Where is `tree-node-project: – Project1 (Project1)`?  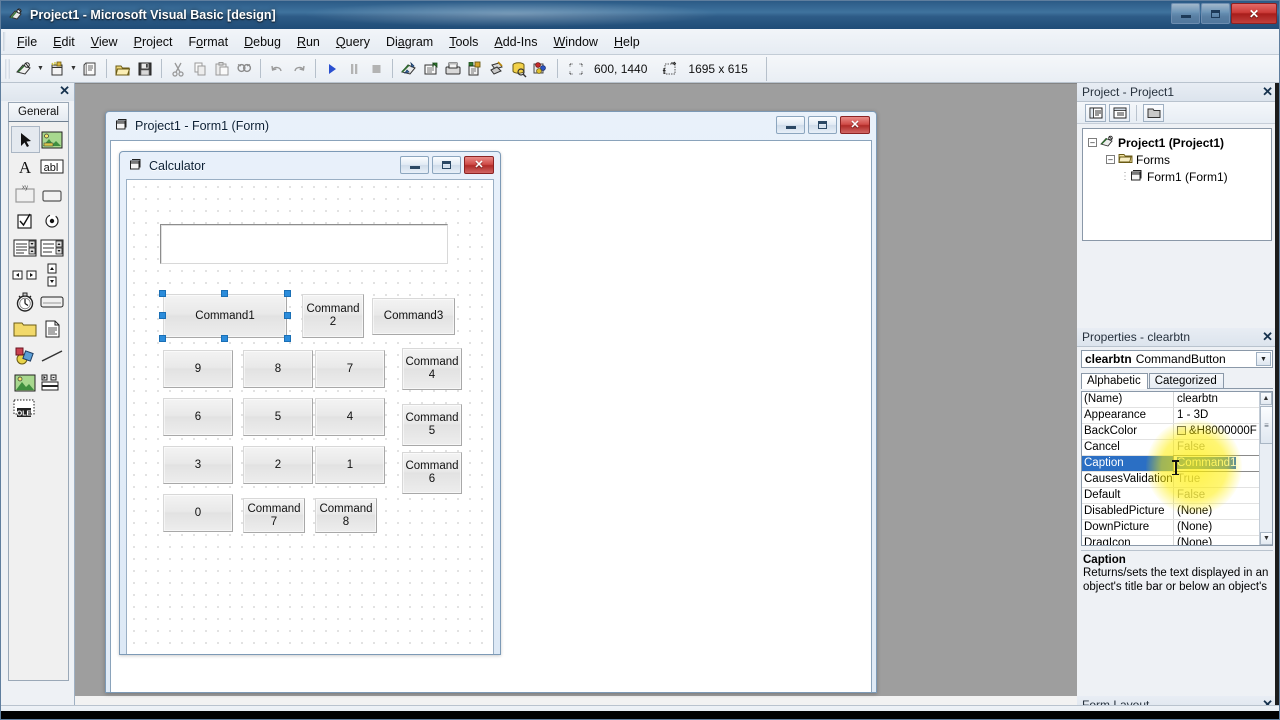 tree-node-project: – Project1 (Project1) is located at coordinates (1177, 142).